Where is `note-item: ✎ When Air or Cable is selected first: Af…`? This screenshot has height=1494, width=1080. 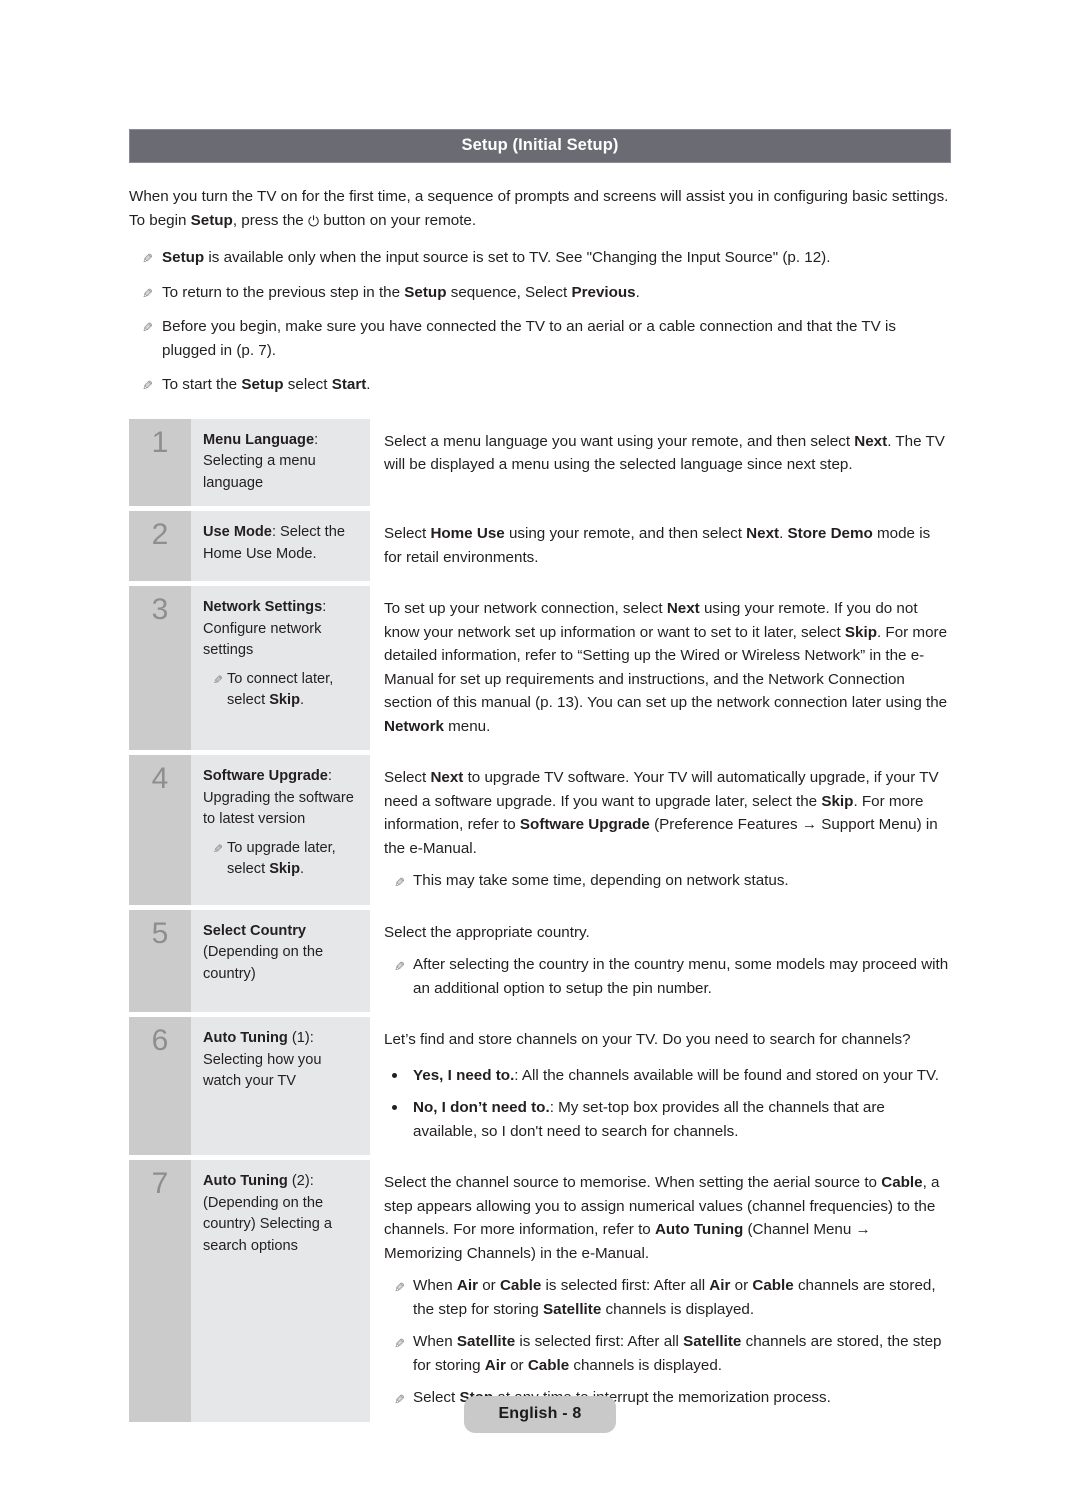 note-item: ✎ When Air or Cable is selected first: Af… is located at coordinates (667, 1297).